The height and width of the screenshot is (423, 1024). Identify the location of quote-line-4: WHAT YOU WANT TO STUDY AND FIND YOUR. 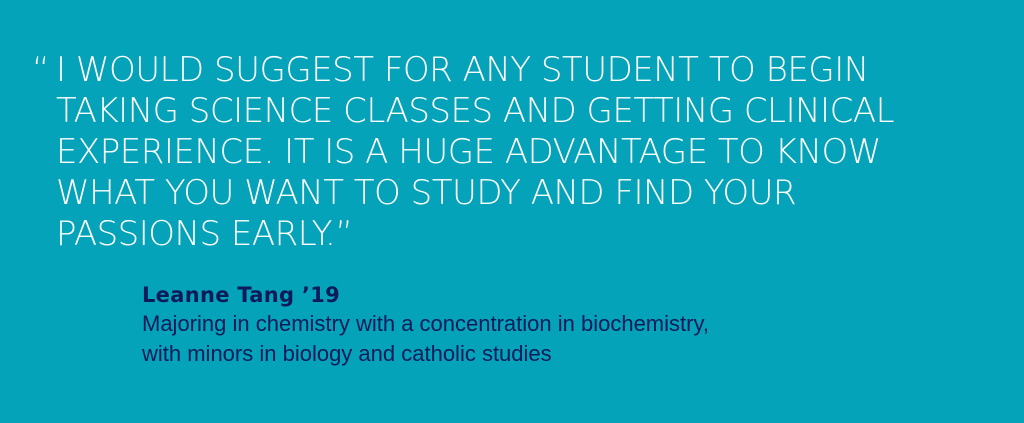
(426, 193).